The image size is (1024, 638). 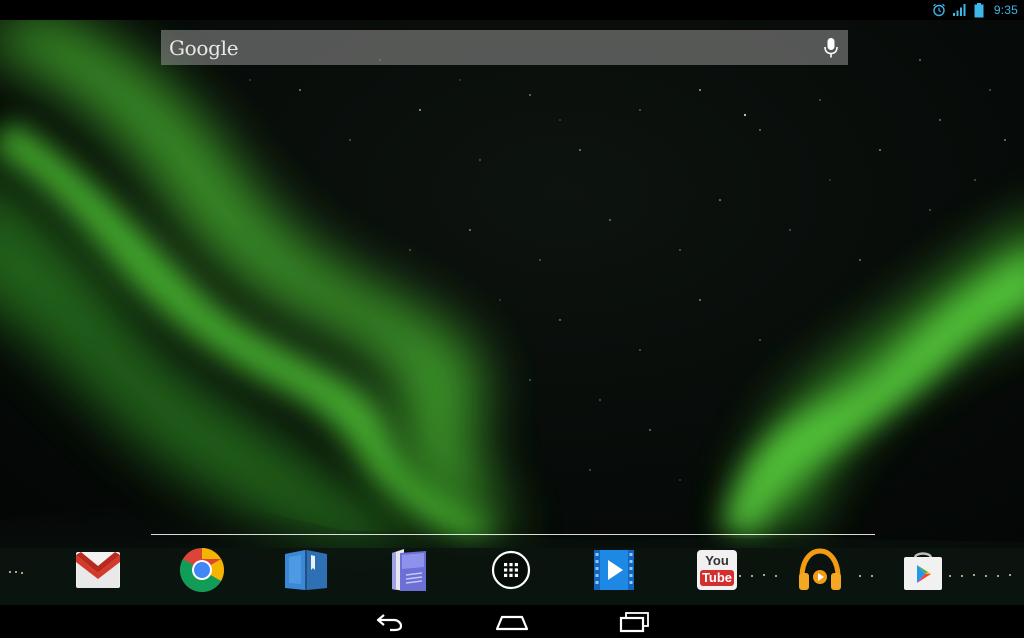 I want to click on search-bar: Google, so click(x=504, y=47).